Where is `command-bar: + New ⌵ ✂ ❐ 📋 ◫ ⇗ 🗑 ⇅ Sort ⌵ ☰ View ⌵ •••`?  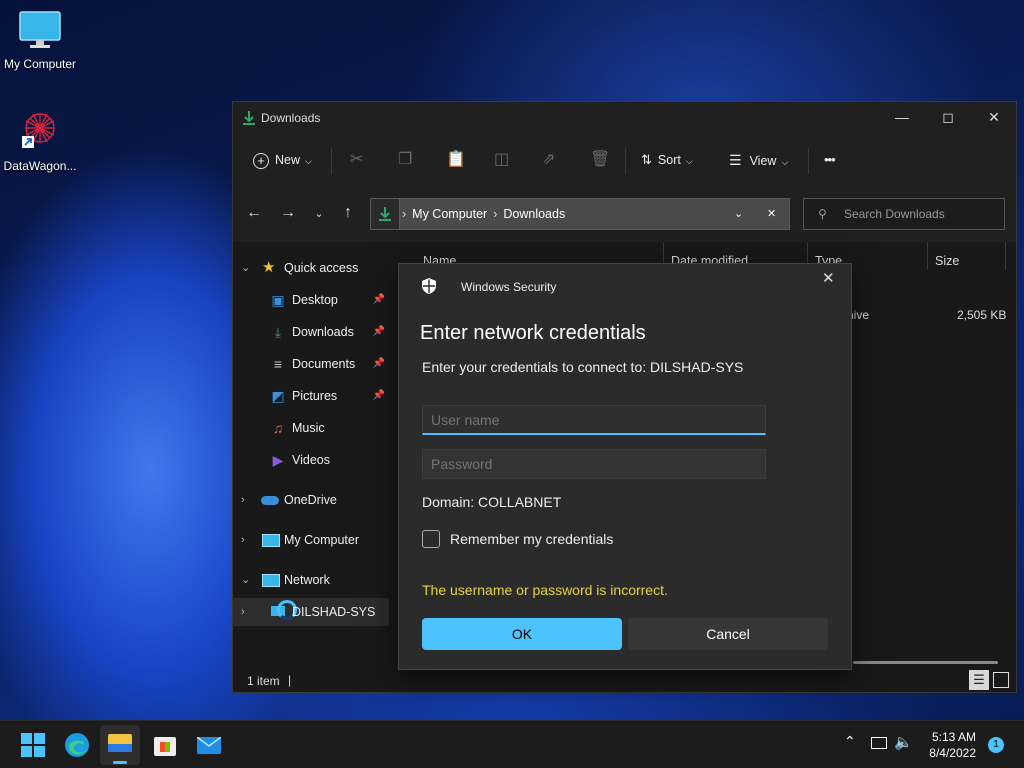 command-bar: + New ⌵ ✂ ❐ 📋 ◫ ⇗ 🗑 ⇅ Sort ⌵ ☰ View ⌵ ••• is located at coordinates (624, 160).